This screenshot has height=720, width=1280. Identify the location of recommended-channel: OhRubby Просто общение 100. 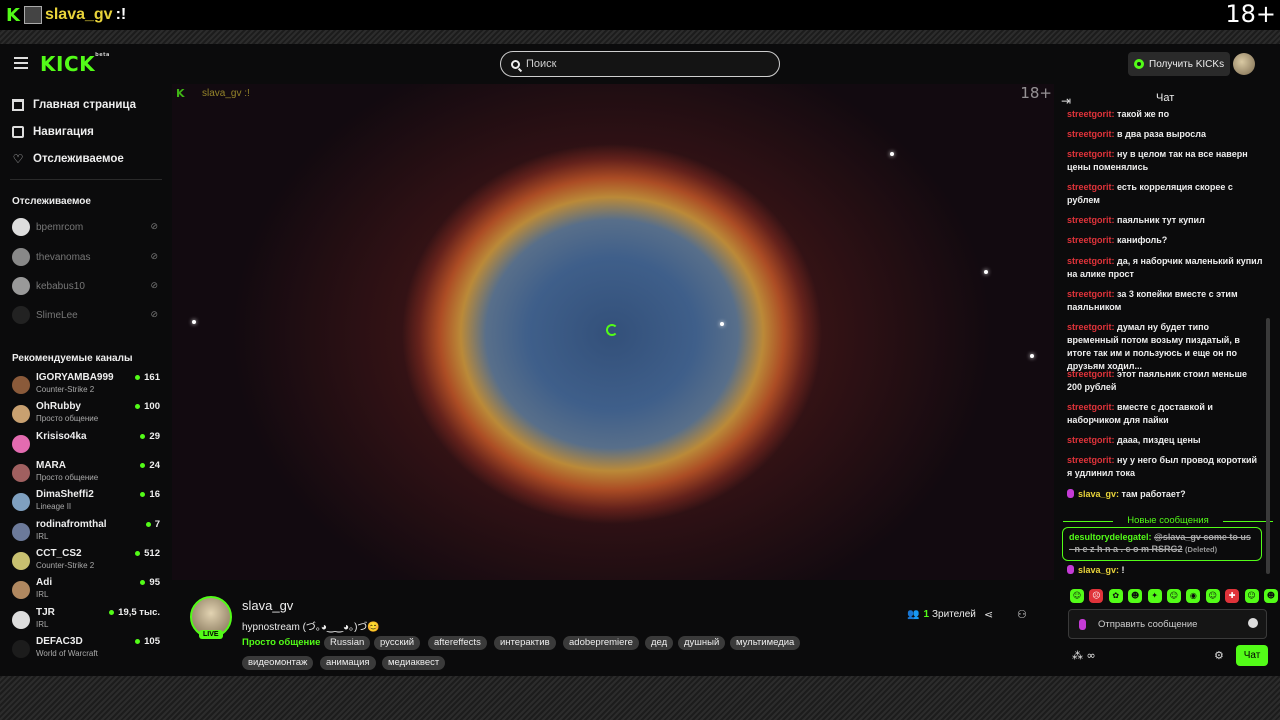
(86, 415).